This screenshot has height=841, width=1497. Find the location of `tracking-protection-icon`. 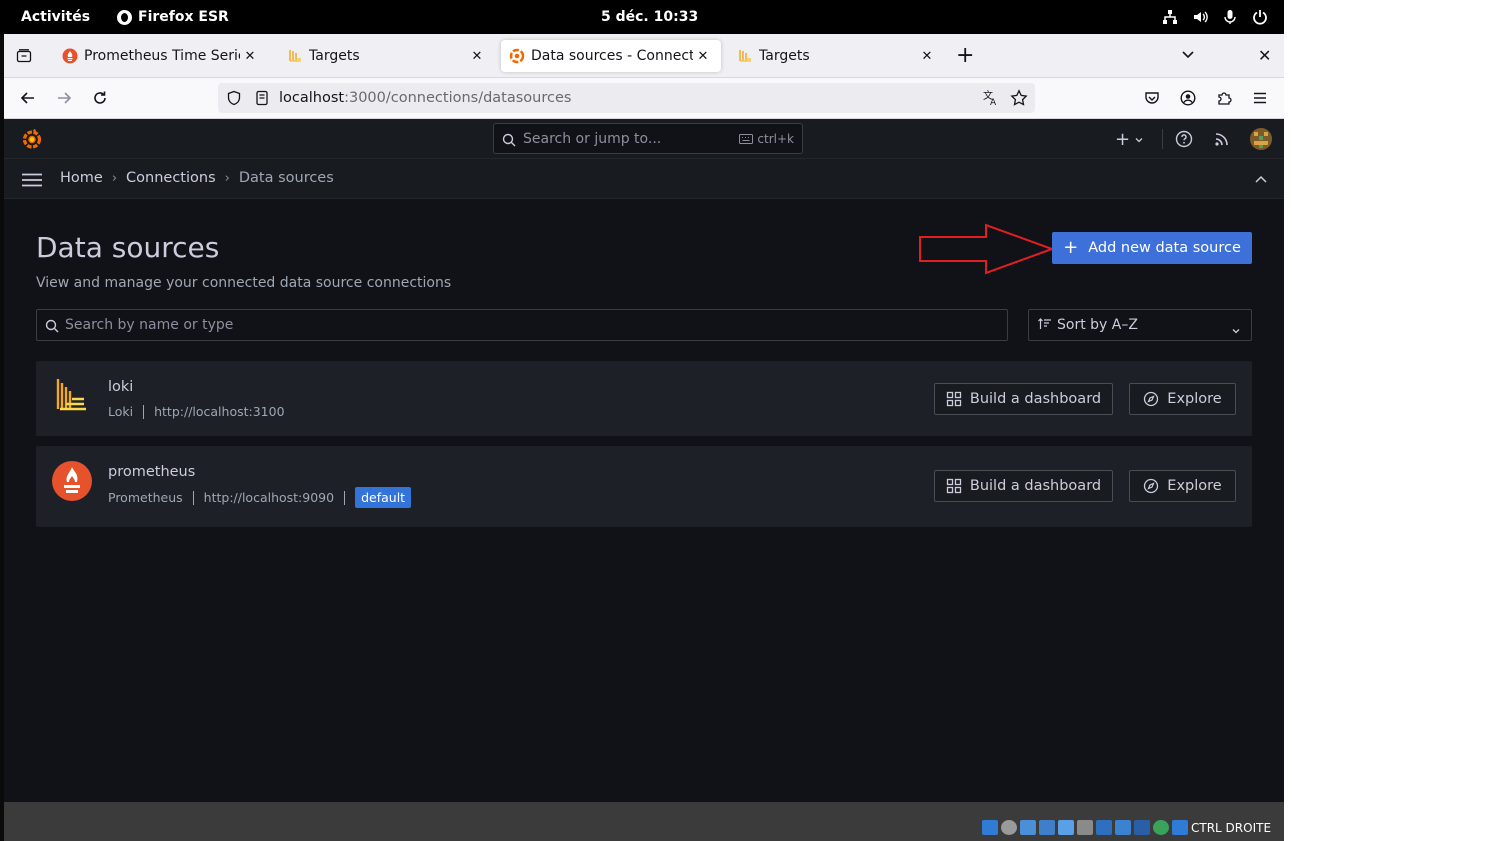

tracking-protection-icon is located at coordinates (234, 100).